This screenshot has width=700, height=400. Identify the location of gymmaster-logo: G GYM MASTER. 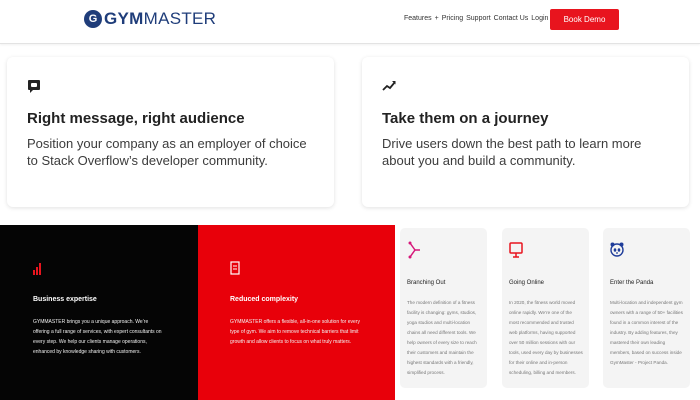
(150, 19).